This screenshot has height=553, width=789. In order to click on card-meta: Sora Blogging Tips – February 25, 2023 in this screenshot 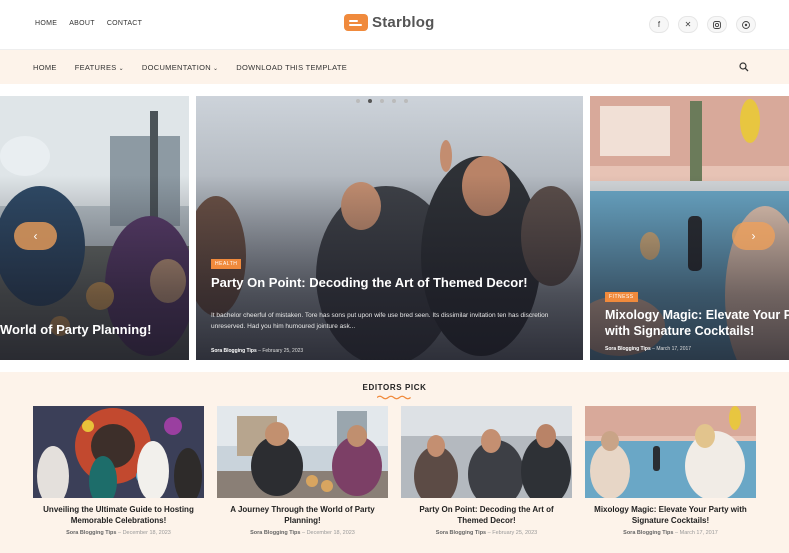, I will do `click(486, 532)`.